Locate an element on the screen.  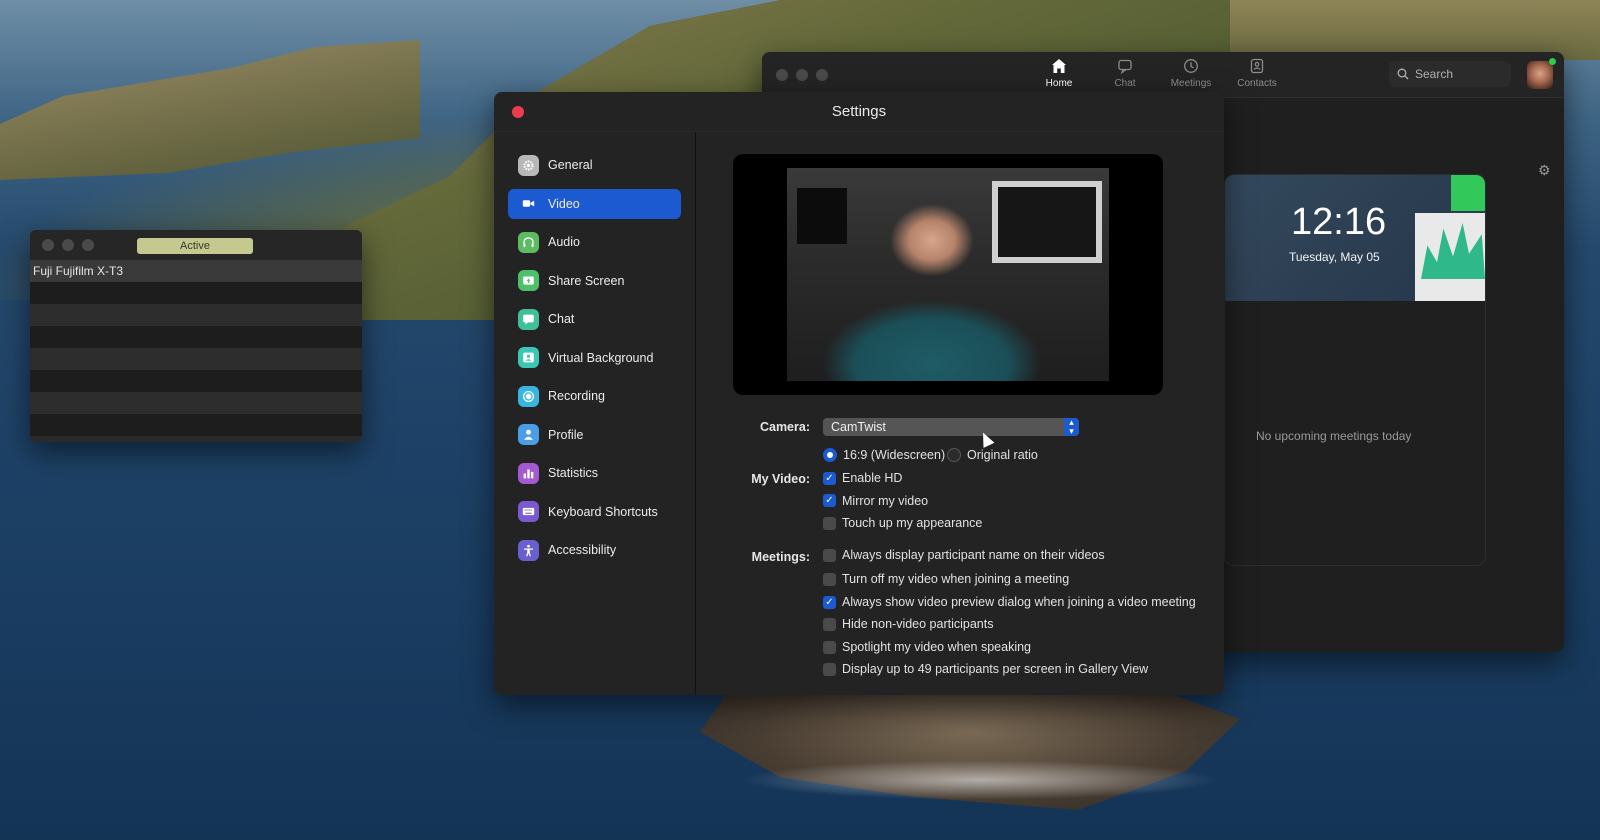
option-enable-hd: ✓ Enable HD is located at coordinates (862, 478).